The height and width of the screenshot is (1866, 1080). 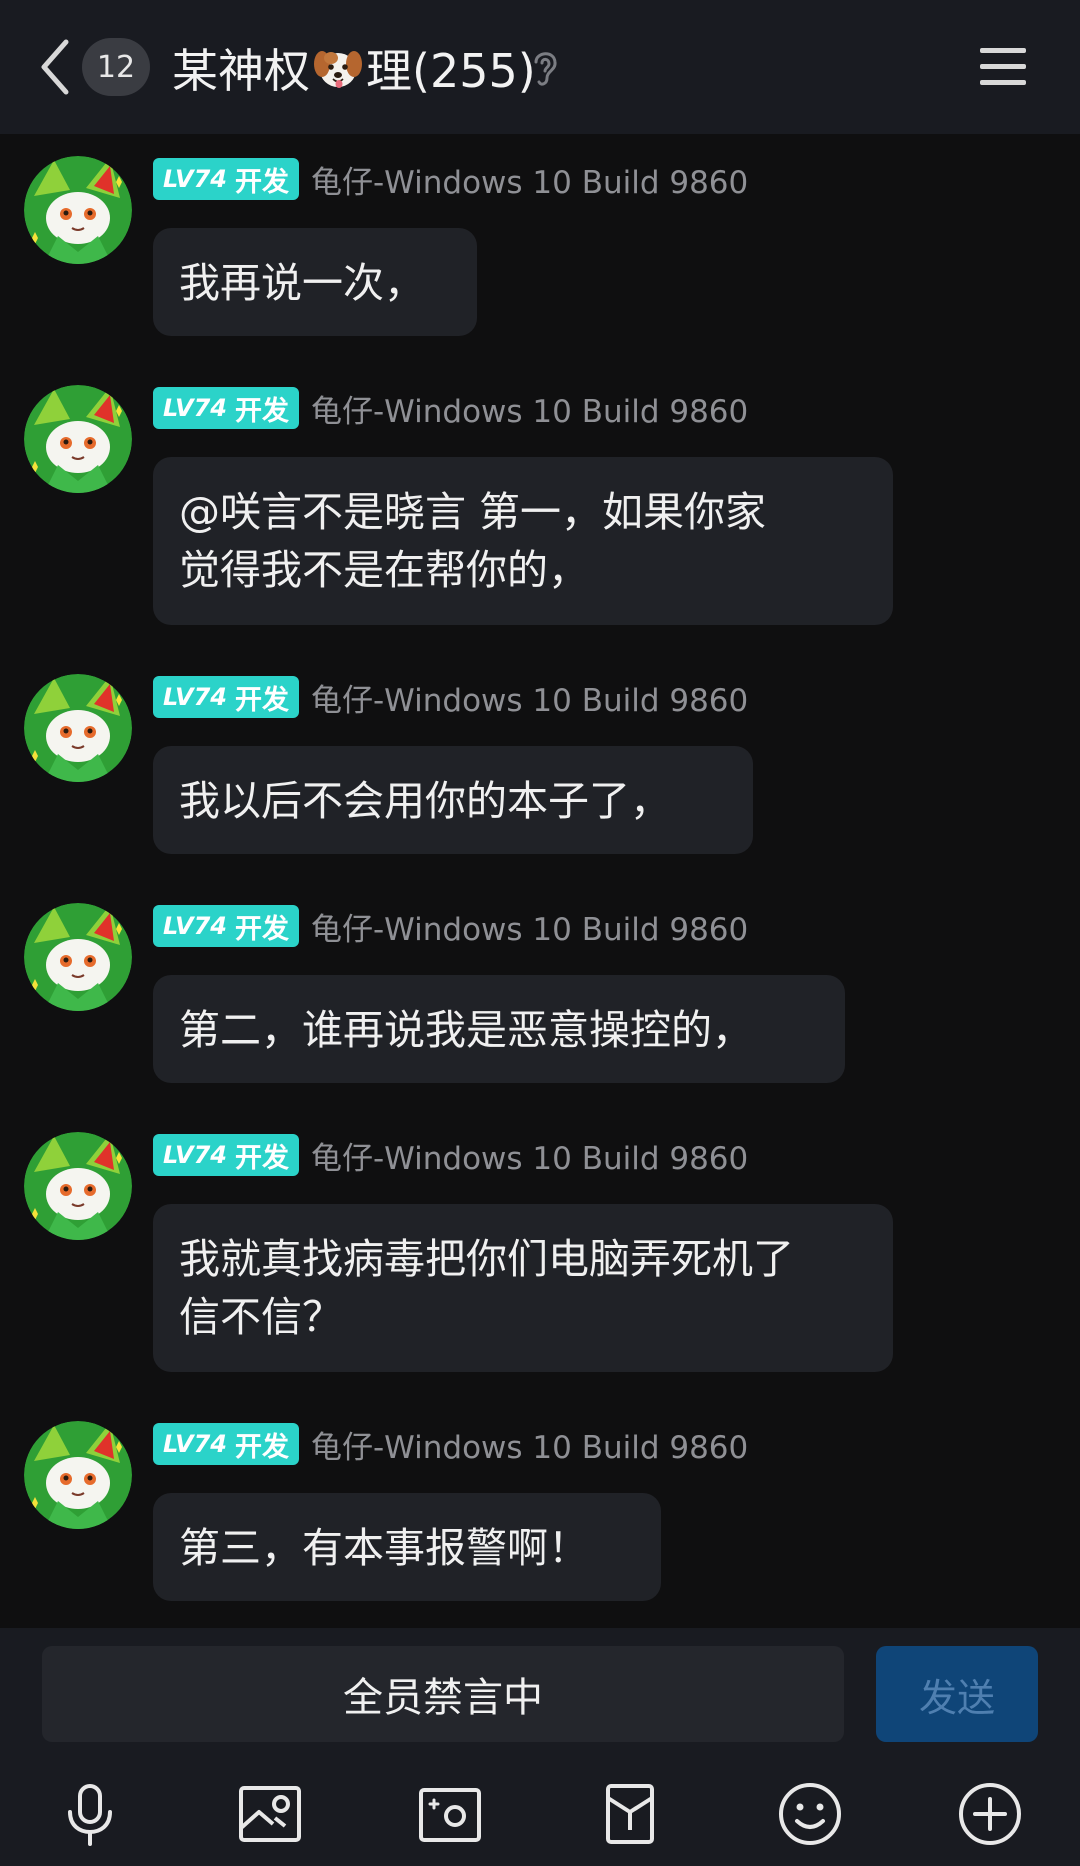 I want to click on dog-face-emoji-icon, so click(x=338, y=69).